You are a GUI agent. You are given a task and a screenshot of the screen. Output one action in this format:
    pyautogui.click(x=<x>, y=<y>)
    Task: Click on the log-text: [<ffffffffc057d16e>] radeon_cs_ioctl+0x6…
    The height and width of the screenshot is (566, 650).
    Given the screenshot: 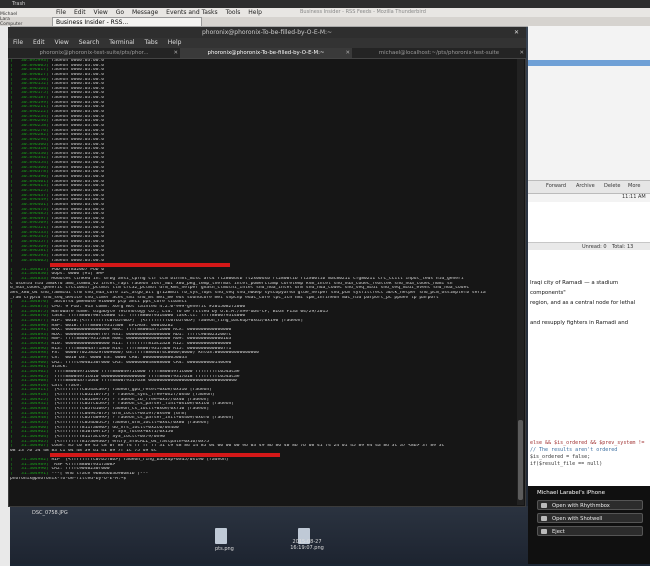 What is the action you would take?
    pyautogui.click(x=129, y=409)
    